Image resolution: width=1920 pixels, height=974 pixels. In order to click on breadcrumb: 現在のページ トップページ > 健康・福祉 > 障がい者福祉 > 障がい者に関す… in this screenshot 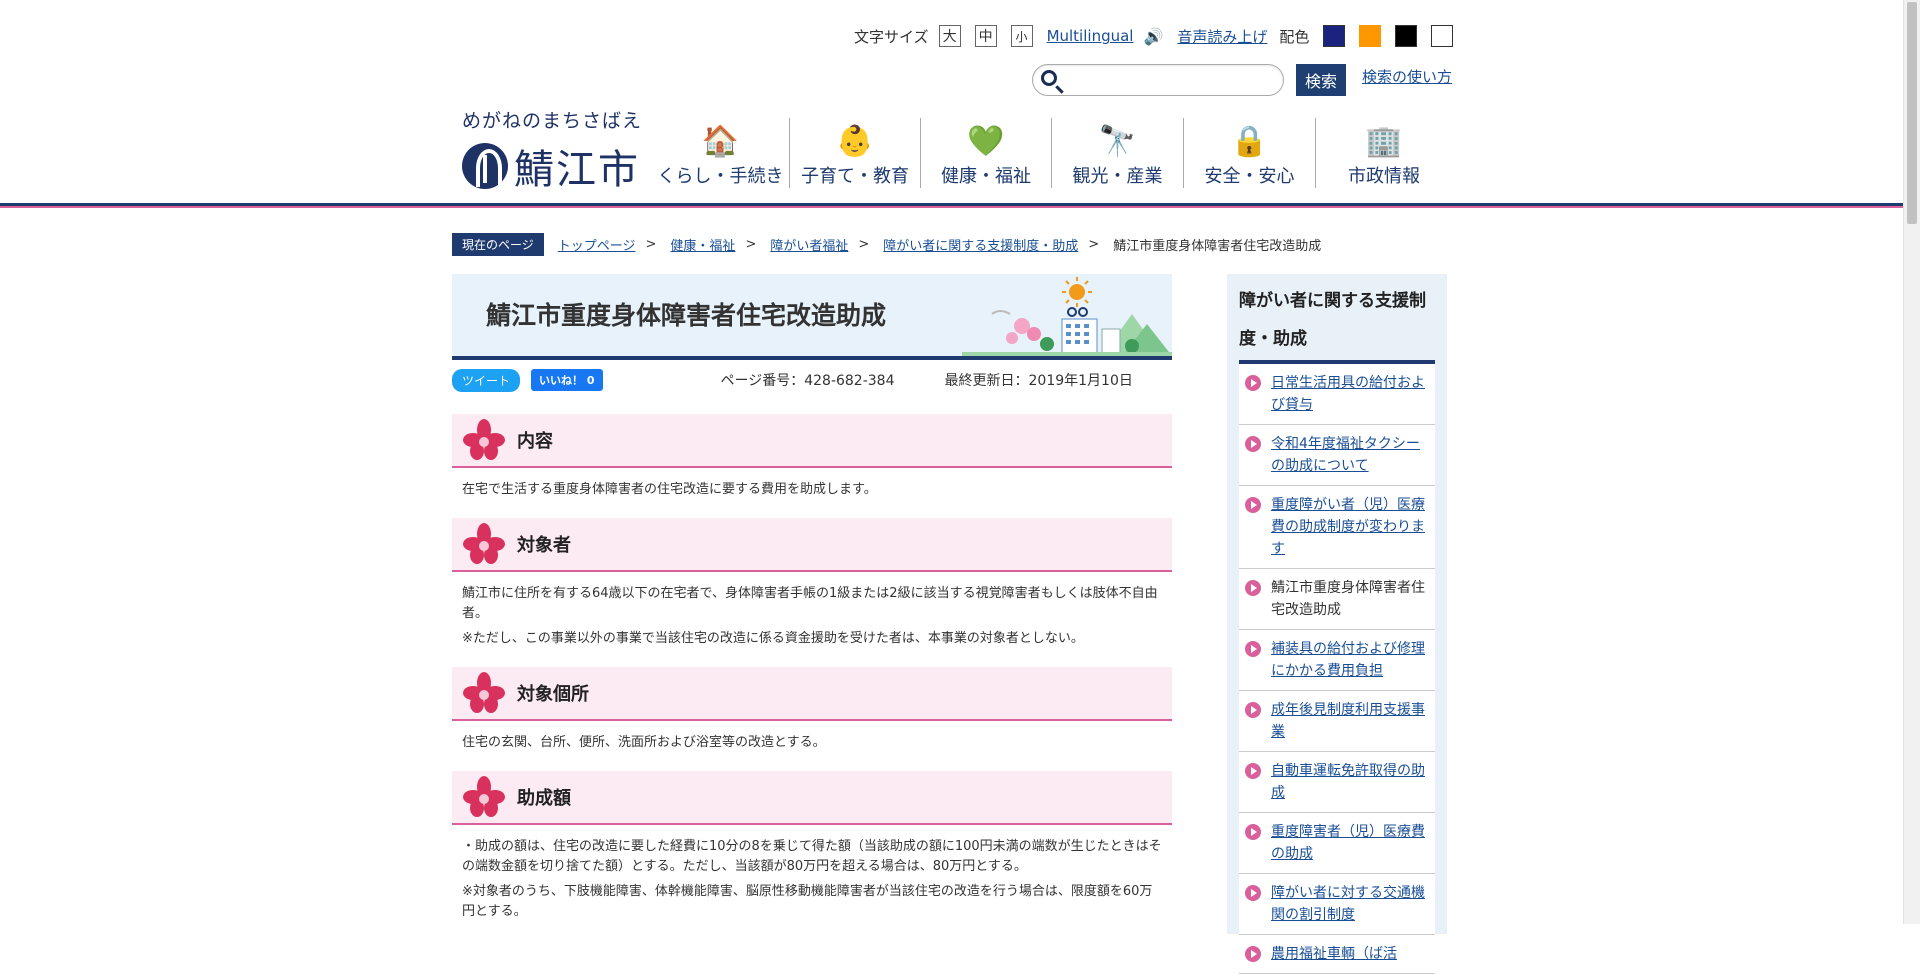, I will do `click(886, 244)`.